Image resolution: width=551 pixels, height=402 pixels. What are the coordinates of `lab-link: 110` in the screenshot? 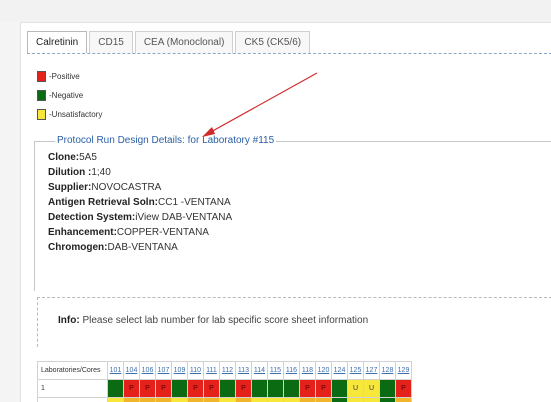 It's located at (195, 370).